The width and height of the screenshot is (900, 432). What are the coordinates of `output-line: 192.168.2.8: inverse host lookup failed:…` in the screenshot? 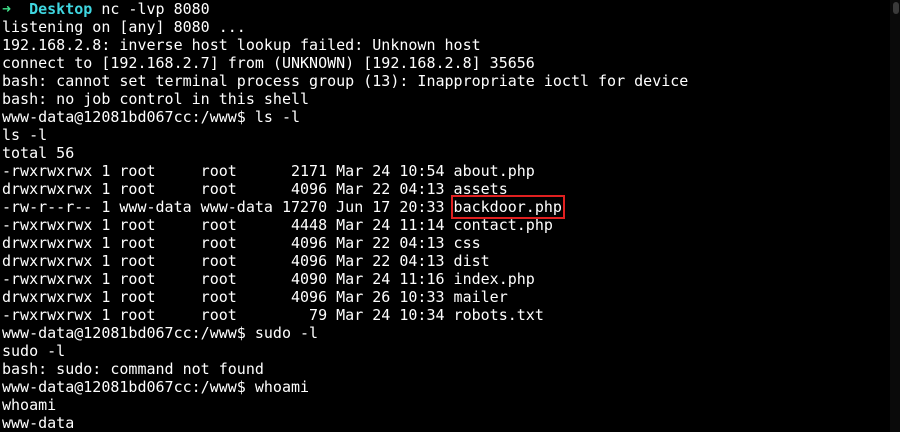 It's located at (241, 45).